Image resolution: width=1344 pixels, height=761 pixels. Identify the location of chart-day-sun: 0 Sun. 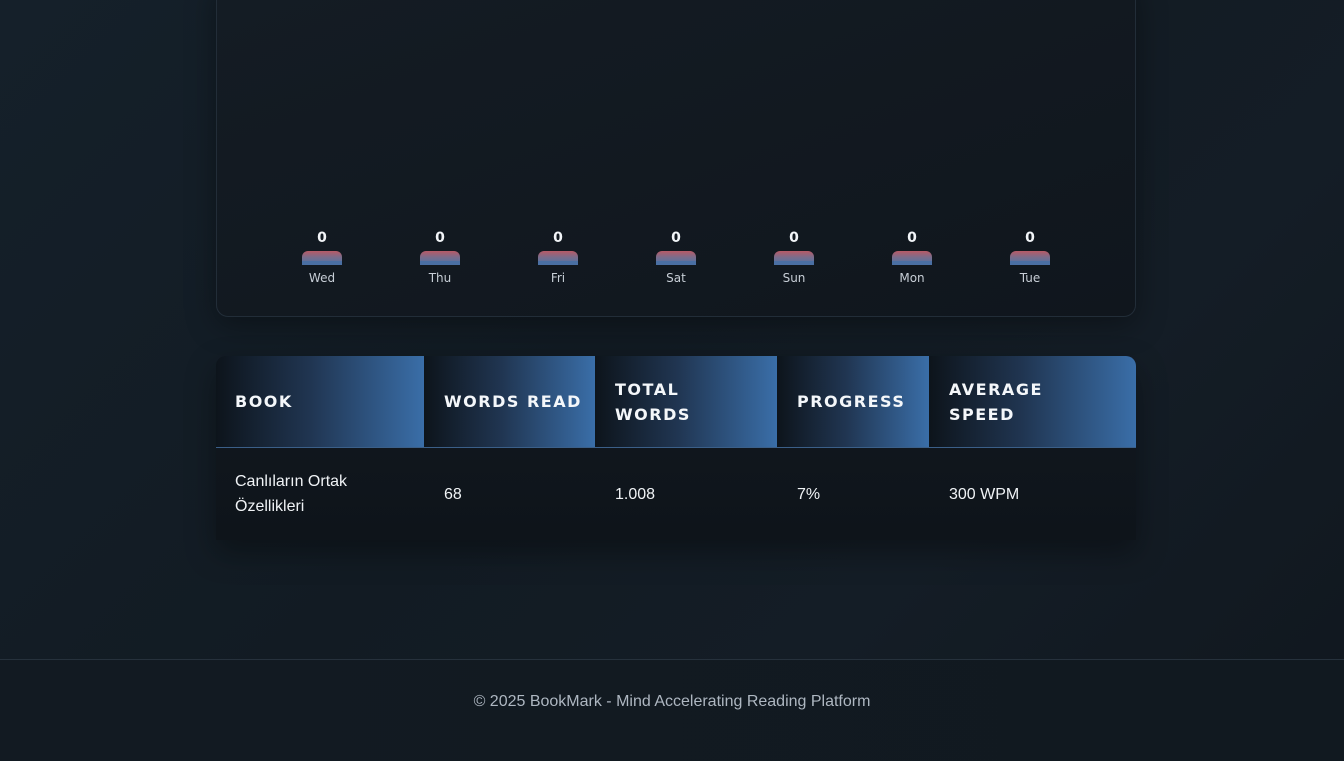
(794, 257).